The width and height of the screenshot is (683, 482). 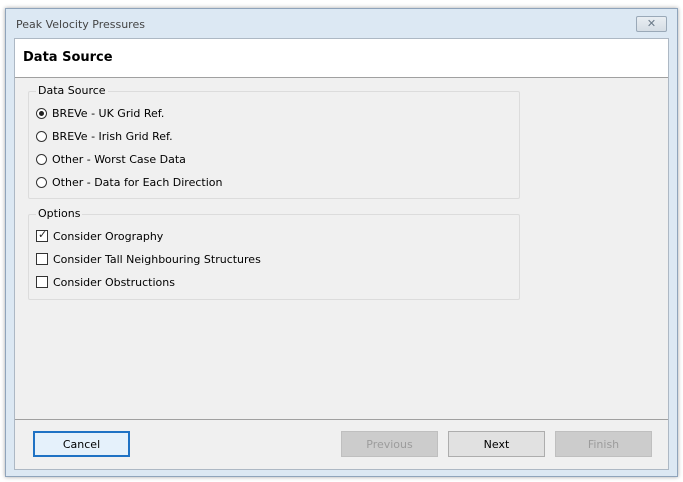 I want to click on radio-label: BREVe - UK Grid Ref., so click(x=108, y=113).